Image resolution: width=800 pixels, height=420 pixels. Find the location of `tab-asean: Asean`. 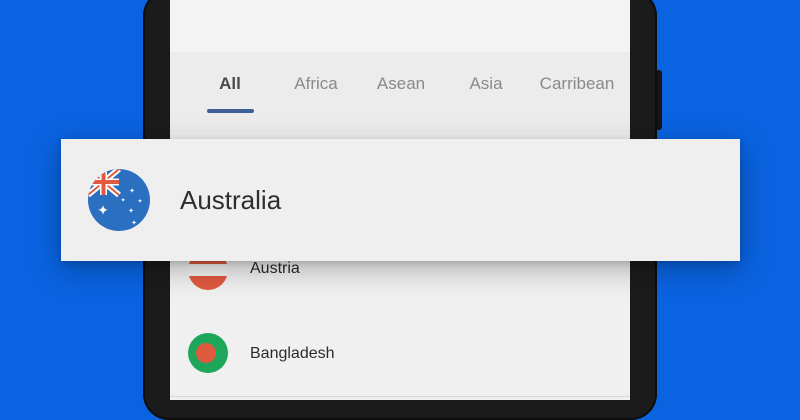

tab-asean: Asean is located at coordinates (401, 84).